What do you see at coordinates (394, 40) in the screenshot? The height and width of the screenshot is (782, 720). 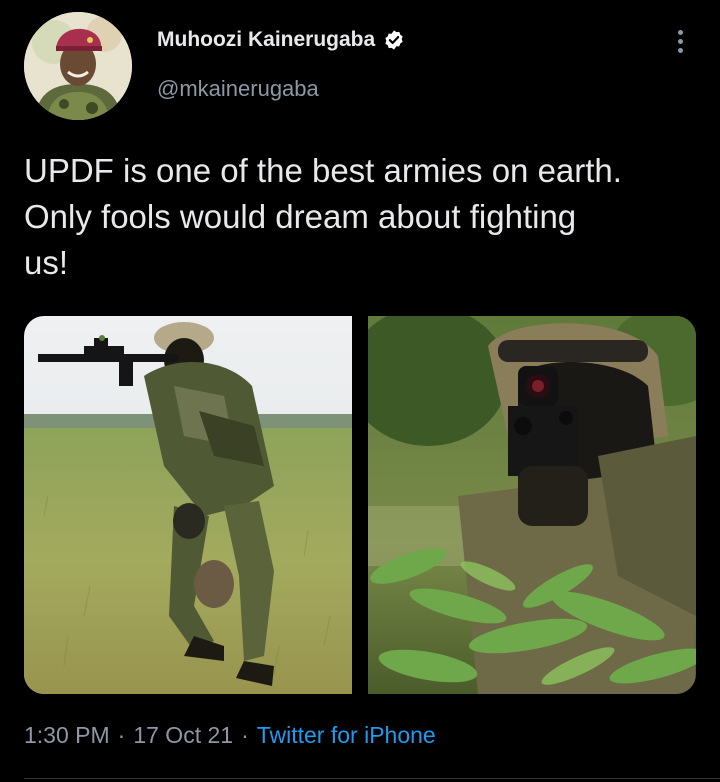 I see `verified-badge-icon` at bounding box center [394, 40].